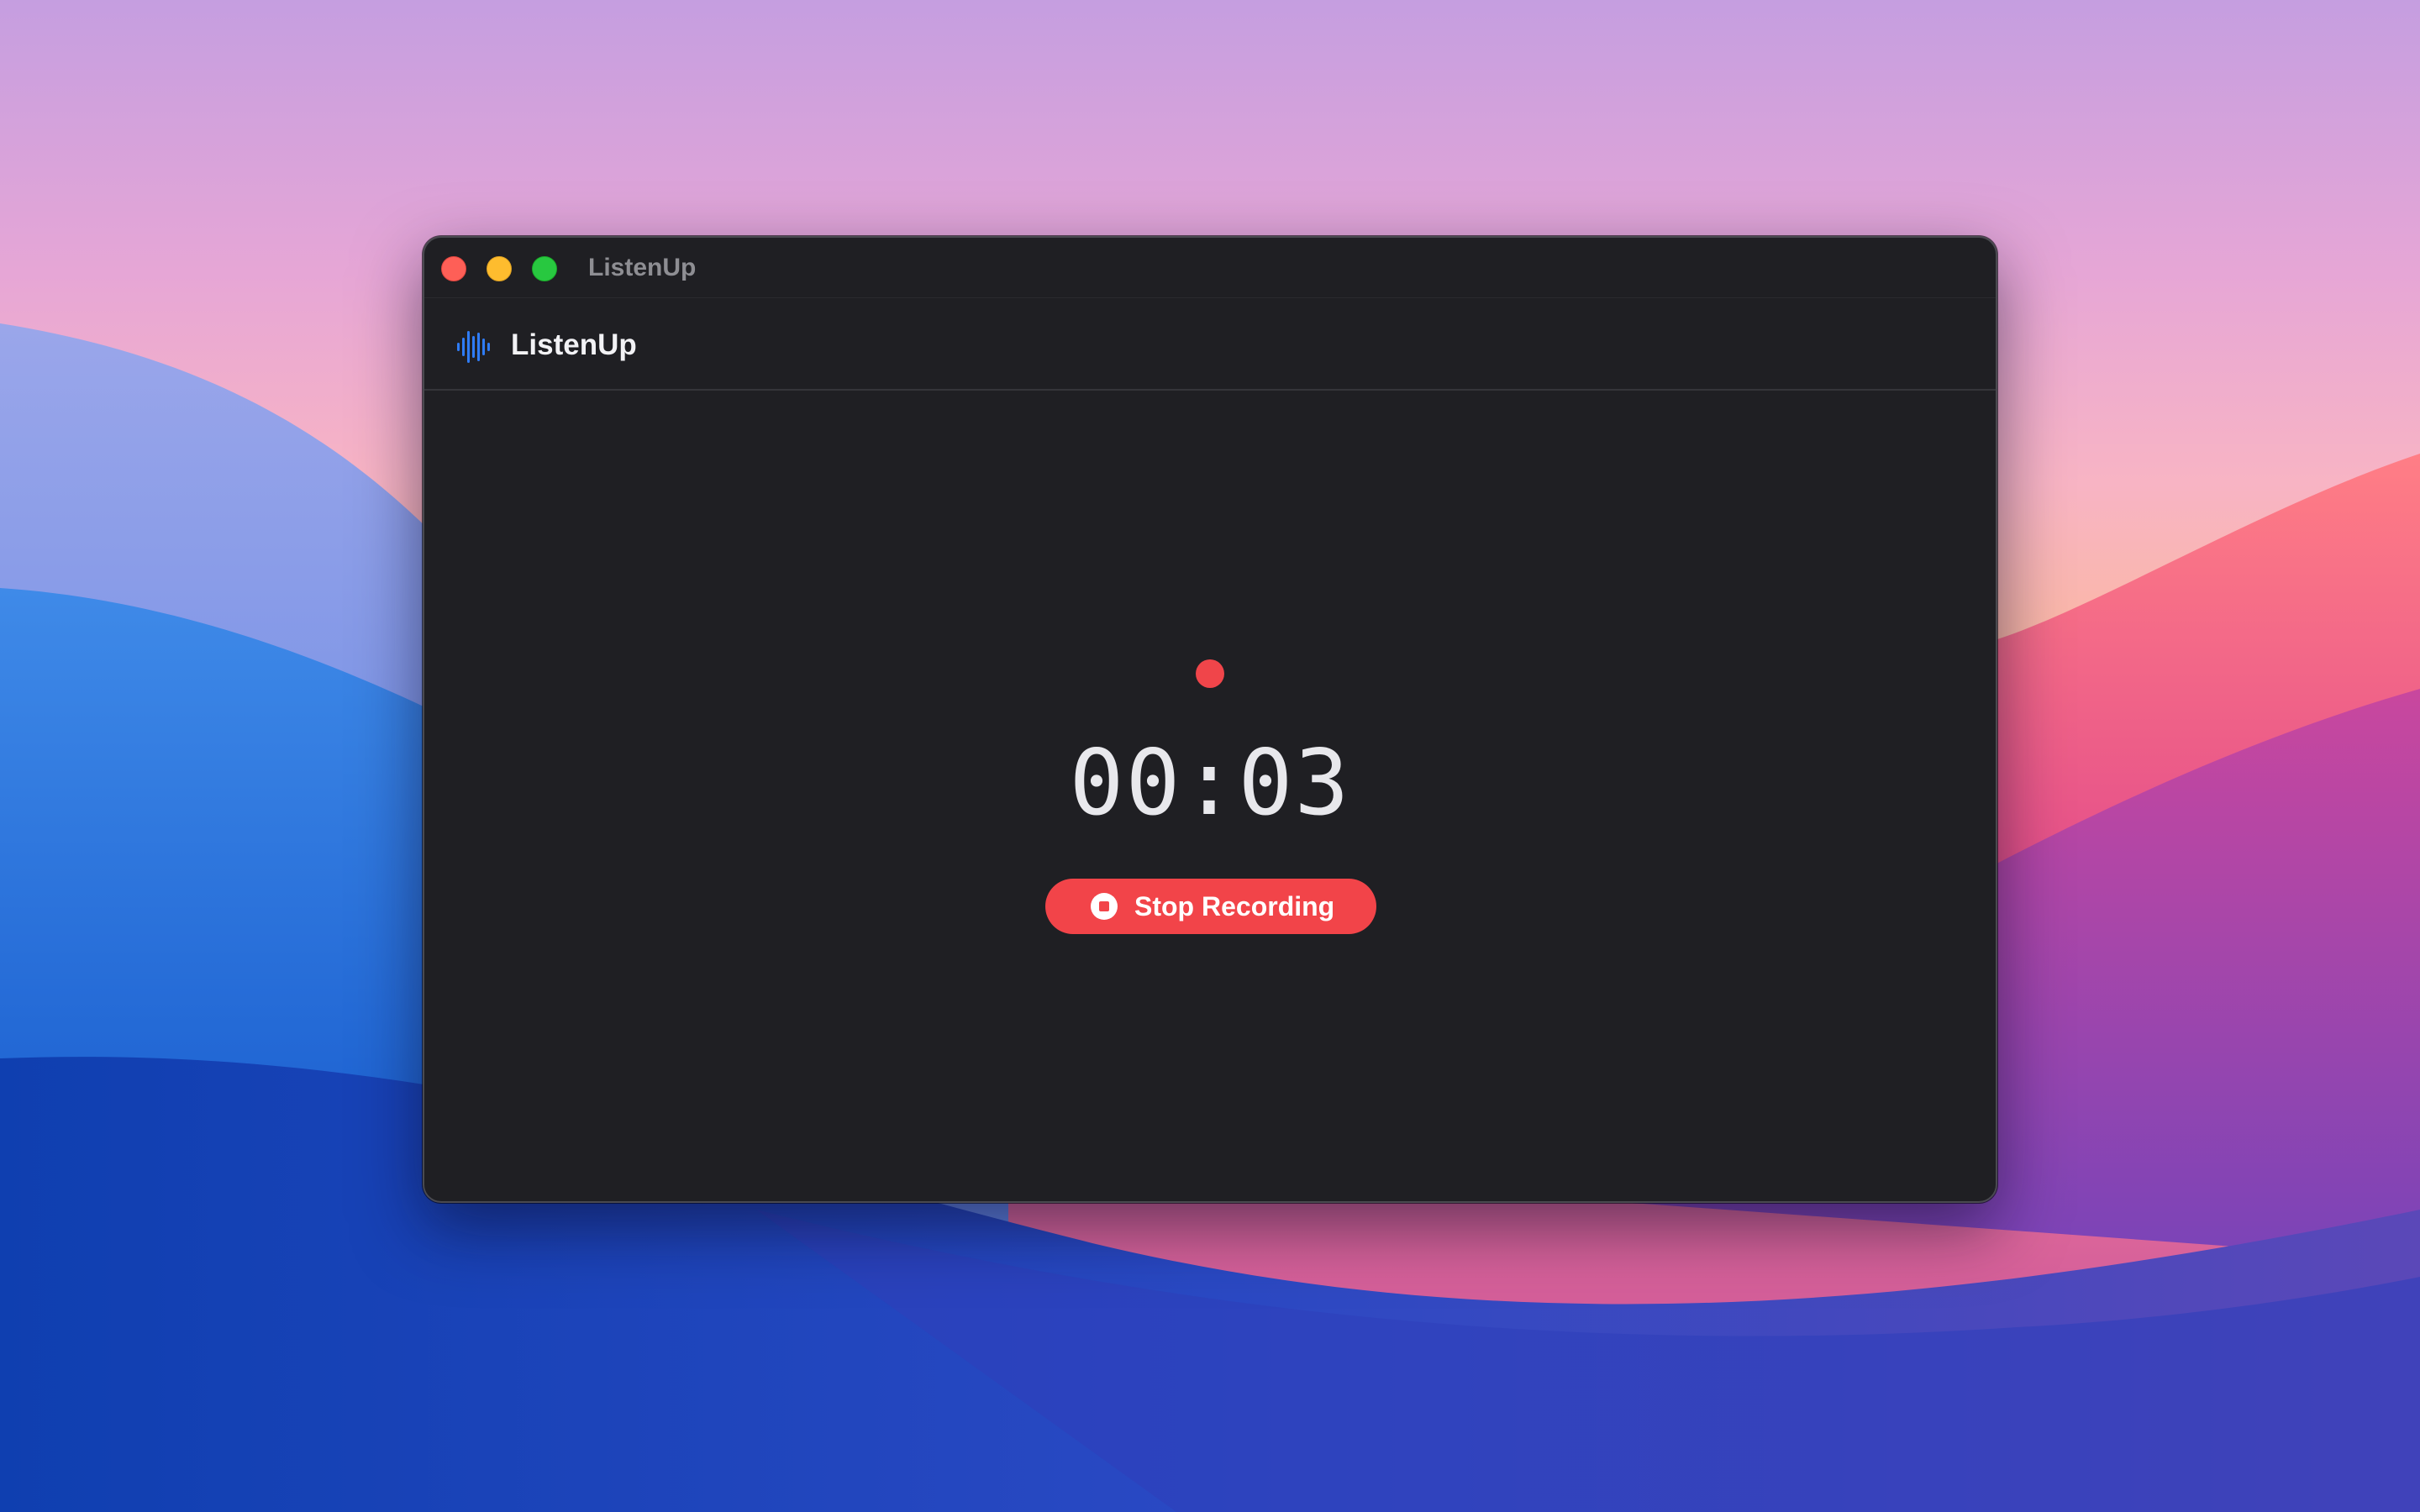 Image resolution: width=2420 pixels, height=1512 pixels. I want to click on zoom-button, so click(544, 268).